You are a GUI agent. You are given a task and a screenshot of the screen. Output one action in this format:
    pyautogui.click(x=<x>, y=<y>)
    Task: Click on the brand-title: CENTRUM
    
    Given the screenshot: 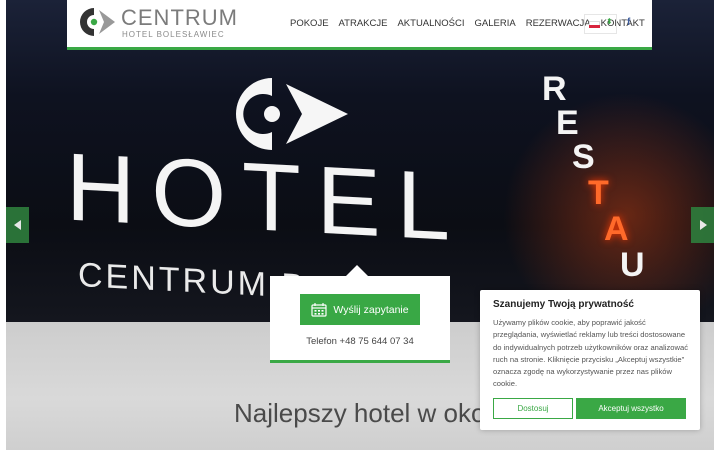 What is the action you would take?
    pyautogui.click(x=179, y=18)
    